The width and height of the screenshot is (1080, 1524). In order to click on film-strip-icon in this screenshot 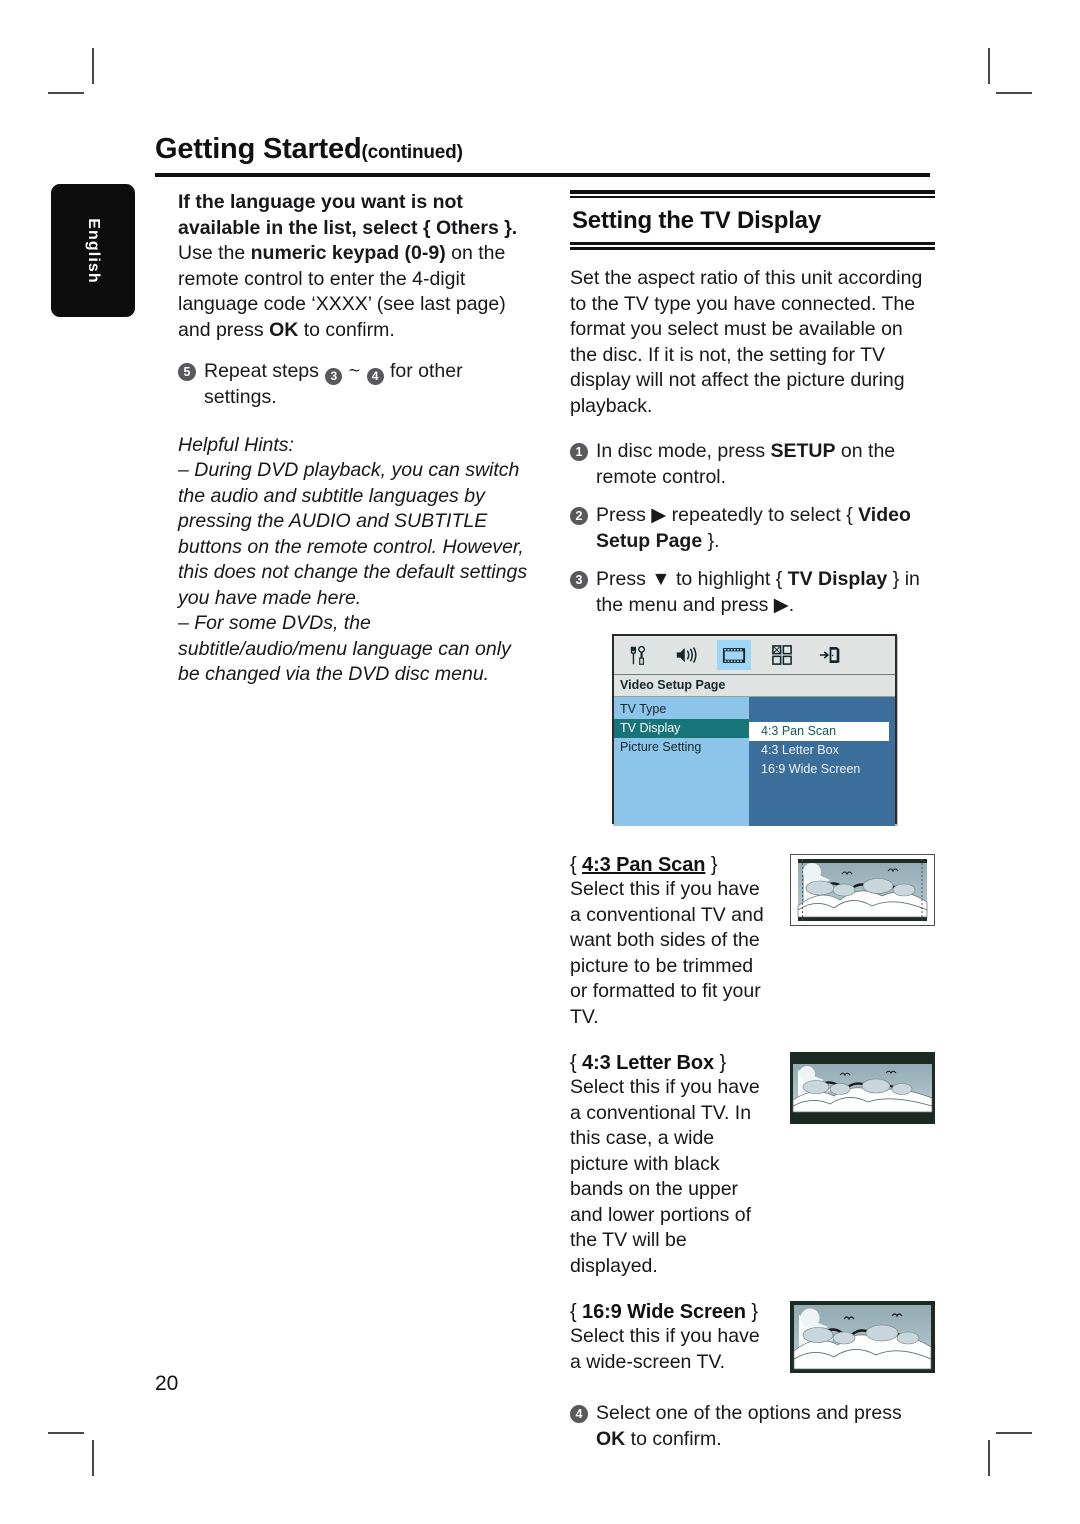, I will do `click(734, 655)`.